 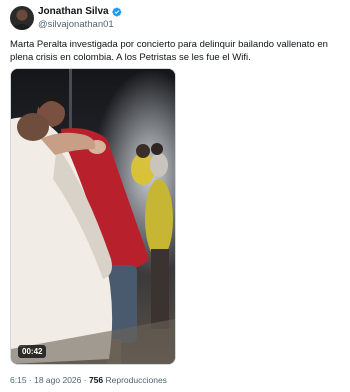 What do you see at coordinates (22, 27) in the screenshot?
I see `avatar-figure` at bounding box center [22, 27].